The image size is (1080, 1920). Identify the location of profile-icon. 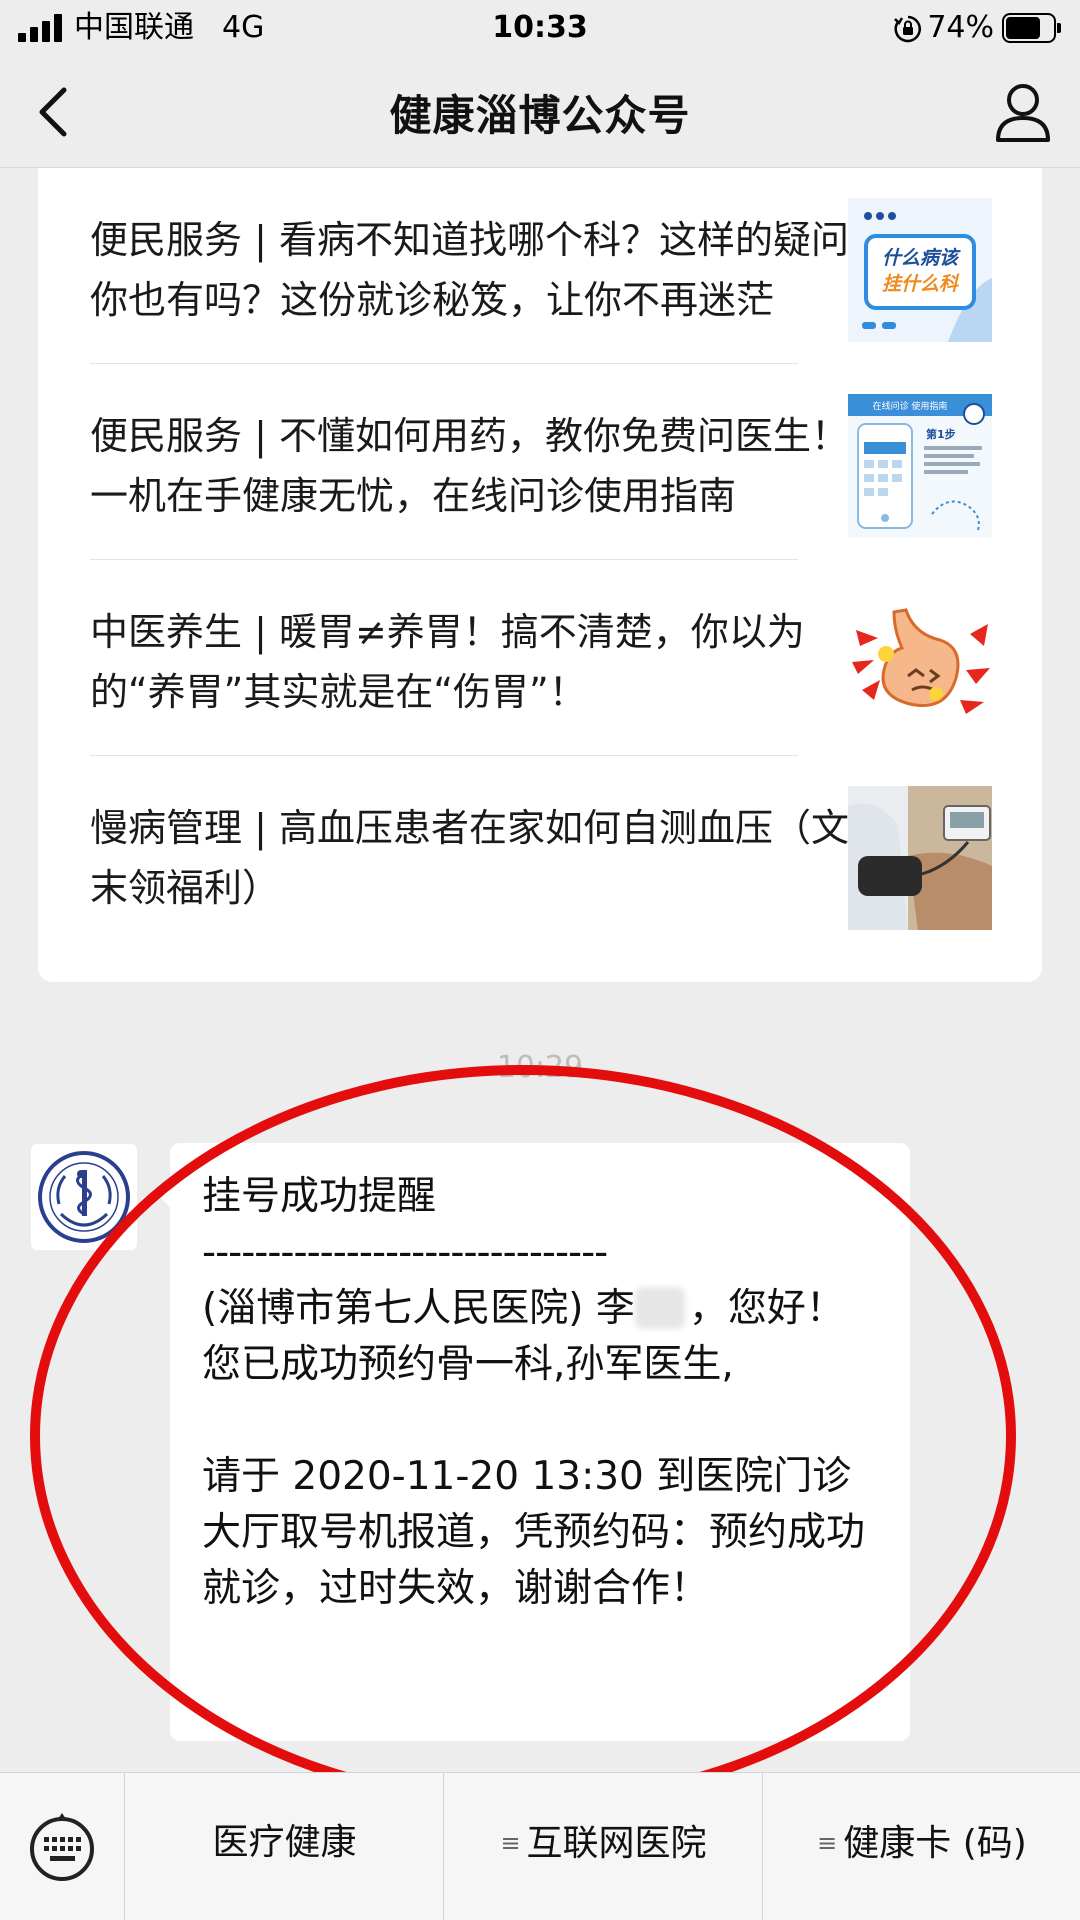
(1023, 113).